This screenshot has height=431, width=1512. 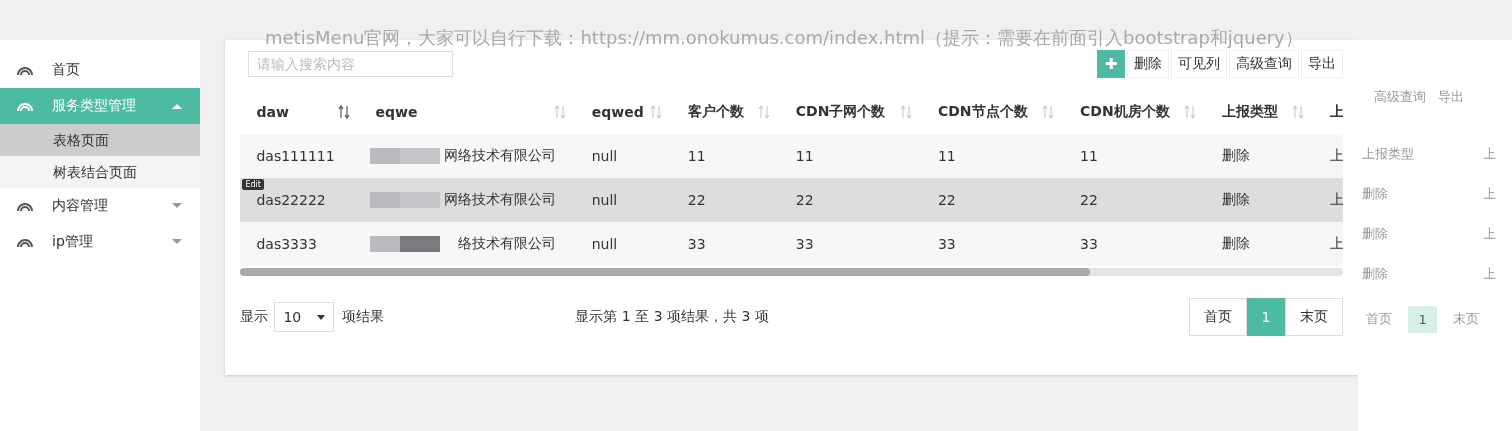 What do you see at coordinates (396, 112) in the screenshot?
I see `column-header: eqwe` at bounding box center [396, 112].